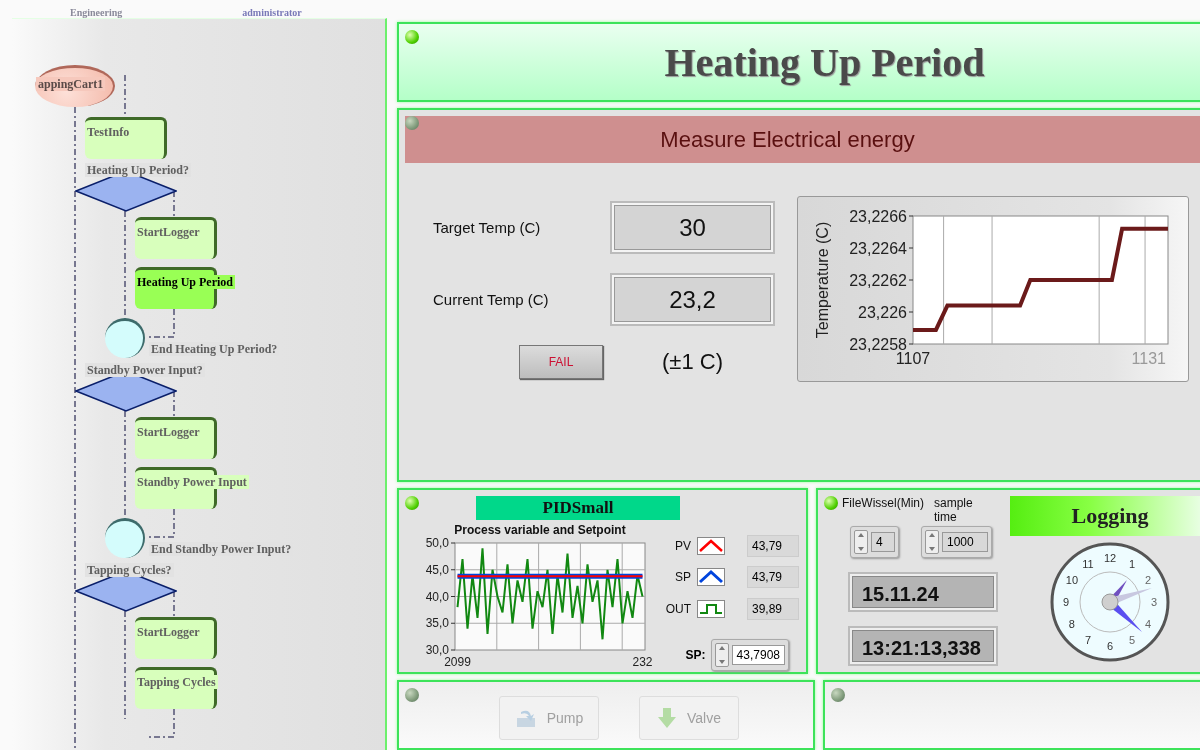  Describe the element at coordinates (822, 280) in the screenshot. I see `axis-title: Temperature (C)` at that location.